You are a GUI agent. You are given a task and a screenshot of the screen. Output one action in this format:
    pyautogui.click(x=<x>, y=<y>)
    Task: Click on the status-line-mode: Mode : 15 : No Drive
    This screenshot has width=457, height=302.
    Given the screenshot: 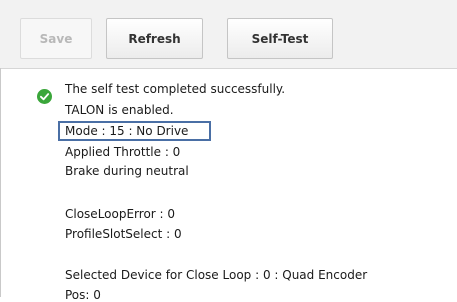 What is the action you would take?
    pyautogui.click(x=127, y=131)
    